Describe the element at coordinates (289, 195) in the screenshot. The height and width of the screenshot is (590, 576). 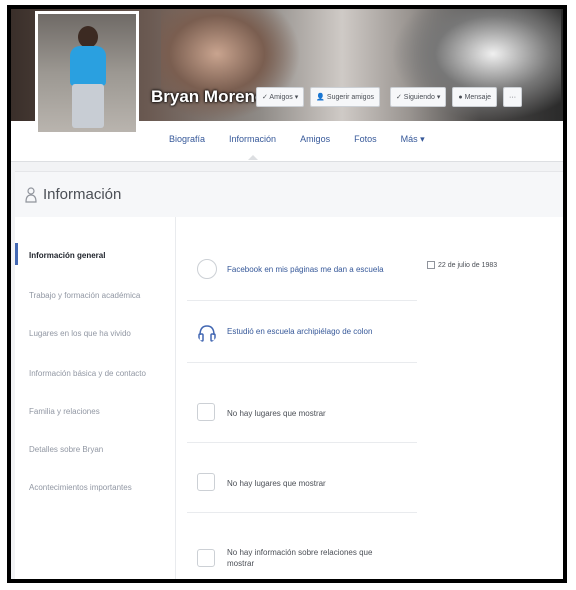
I see `section-header: Información` at that location.